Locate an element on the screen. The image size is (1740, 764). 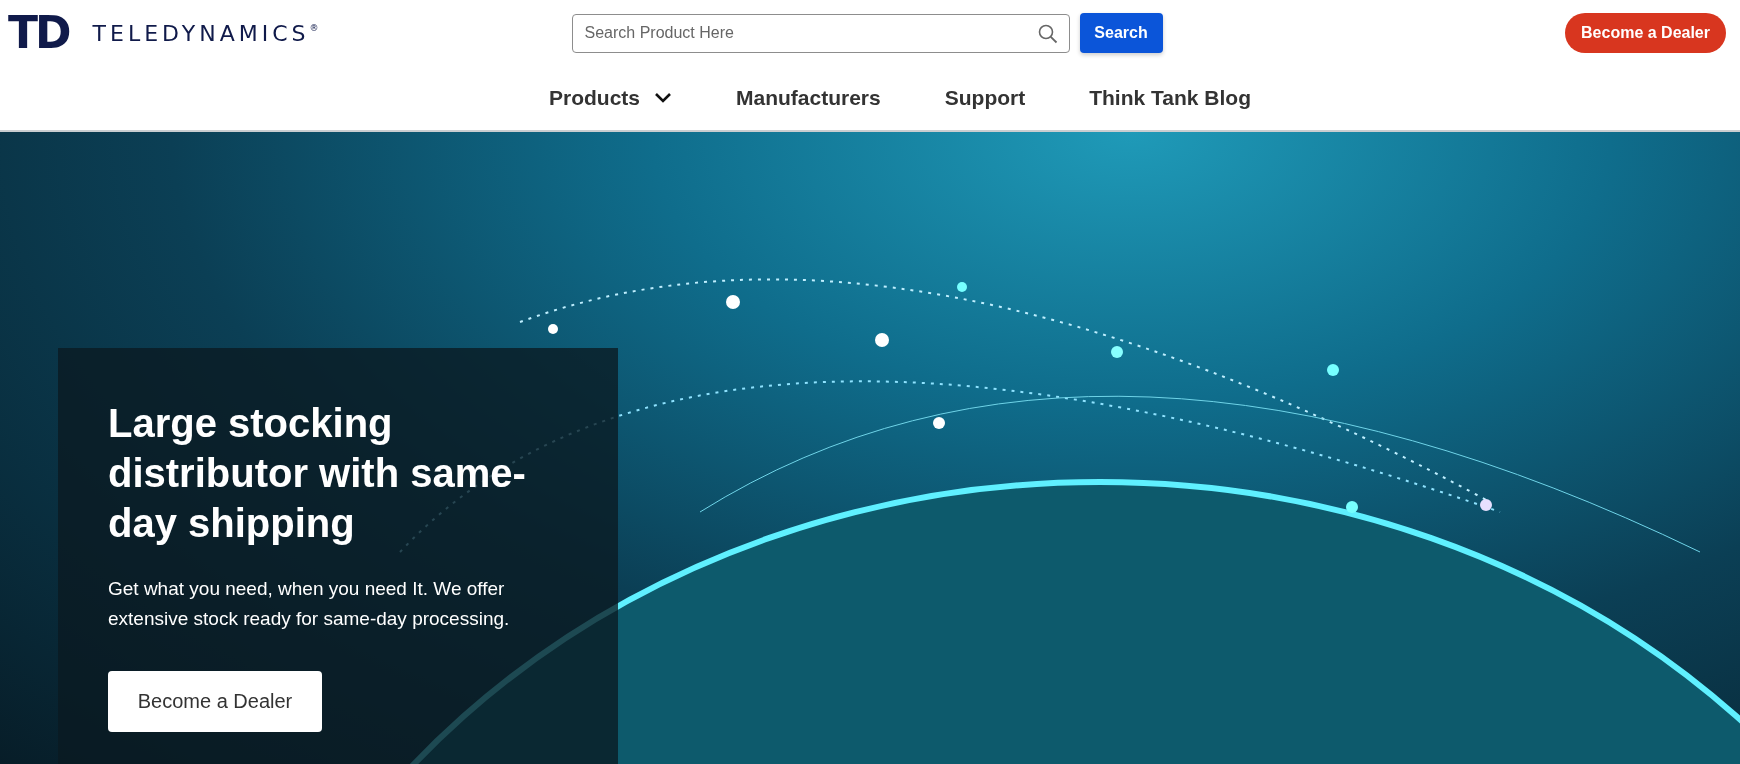
nav-link: Think Tank Blog is located at coordinates (1170, 98).